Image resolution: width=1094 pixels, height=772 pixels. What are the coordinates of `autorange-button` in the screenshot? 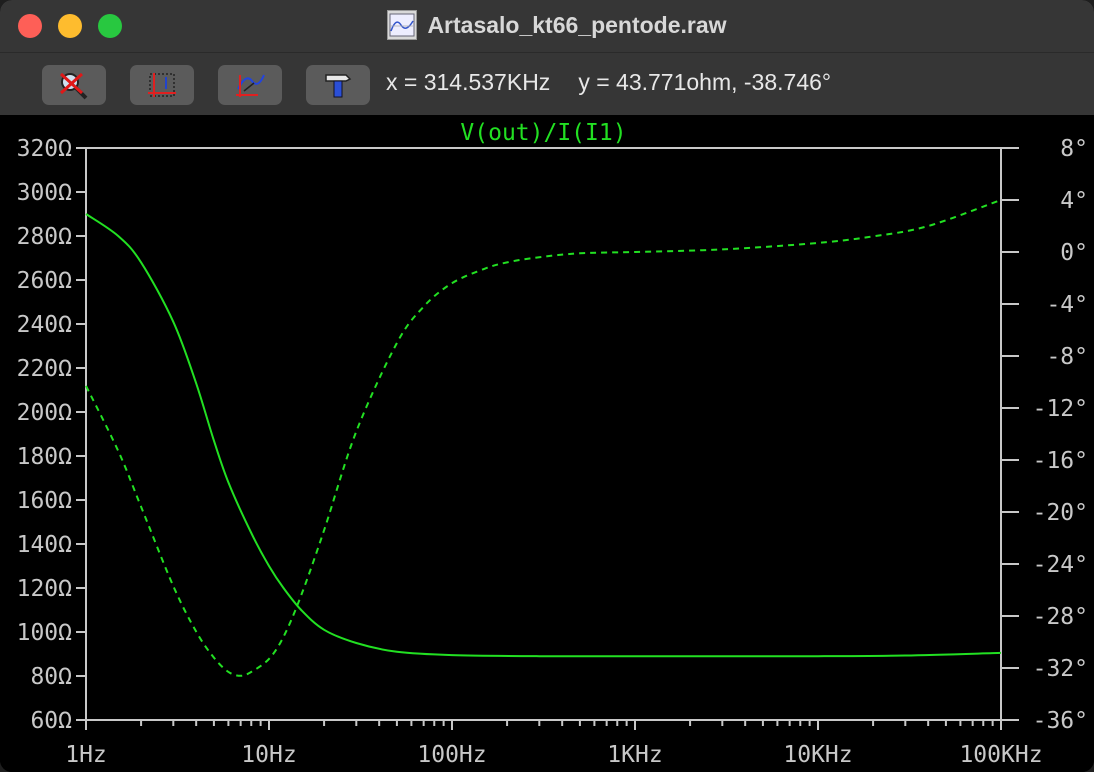 It's located at (162, 85).